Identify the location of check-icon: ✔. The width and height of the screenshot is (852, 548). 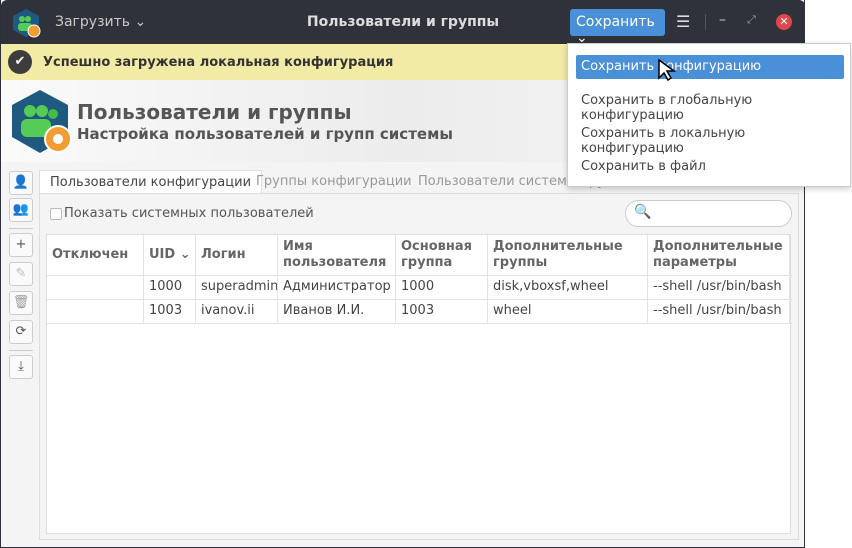
(20, 62).